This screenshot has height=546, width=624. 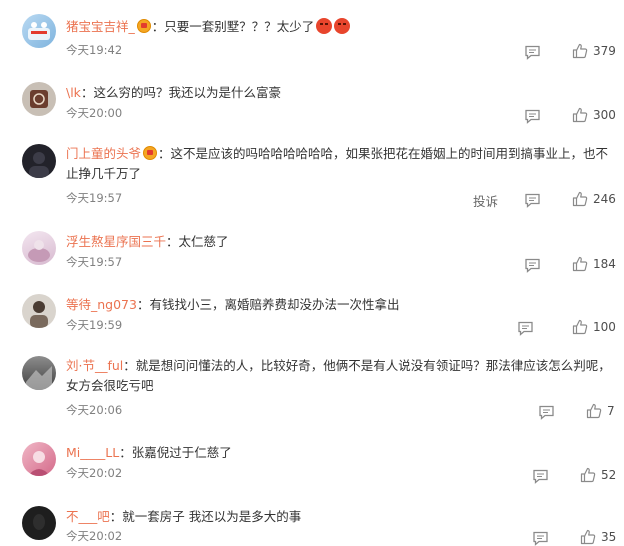 I want to click on username: 等待_ng073, so click(x=101, y=304).